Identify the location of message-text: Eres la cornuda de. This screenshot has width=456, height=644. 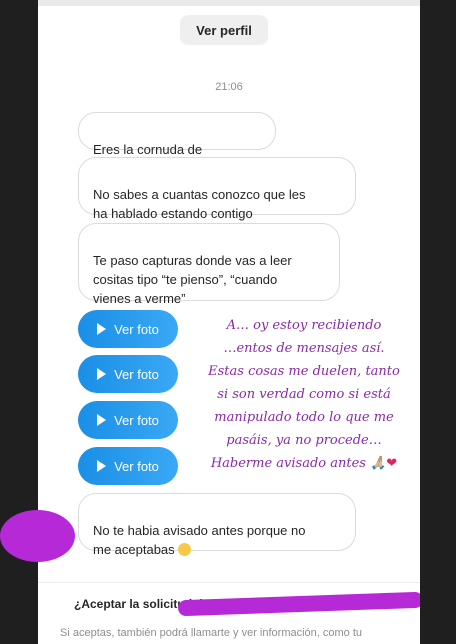
(148, 149).